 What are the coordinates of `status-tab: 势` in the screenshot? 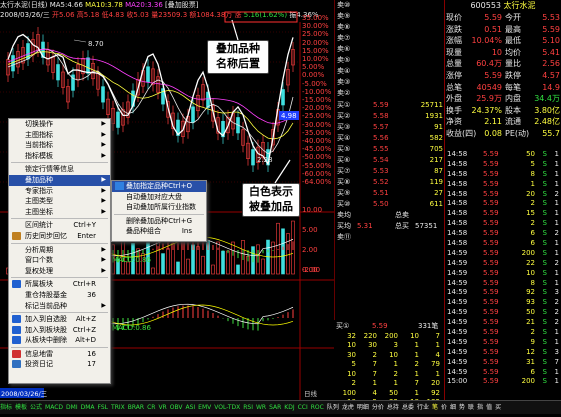 It's located at (462, 407).